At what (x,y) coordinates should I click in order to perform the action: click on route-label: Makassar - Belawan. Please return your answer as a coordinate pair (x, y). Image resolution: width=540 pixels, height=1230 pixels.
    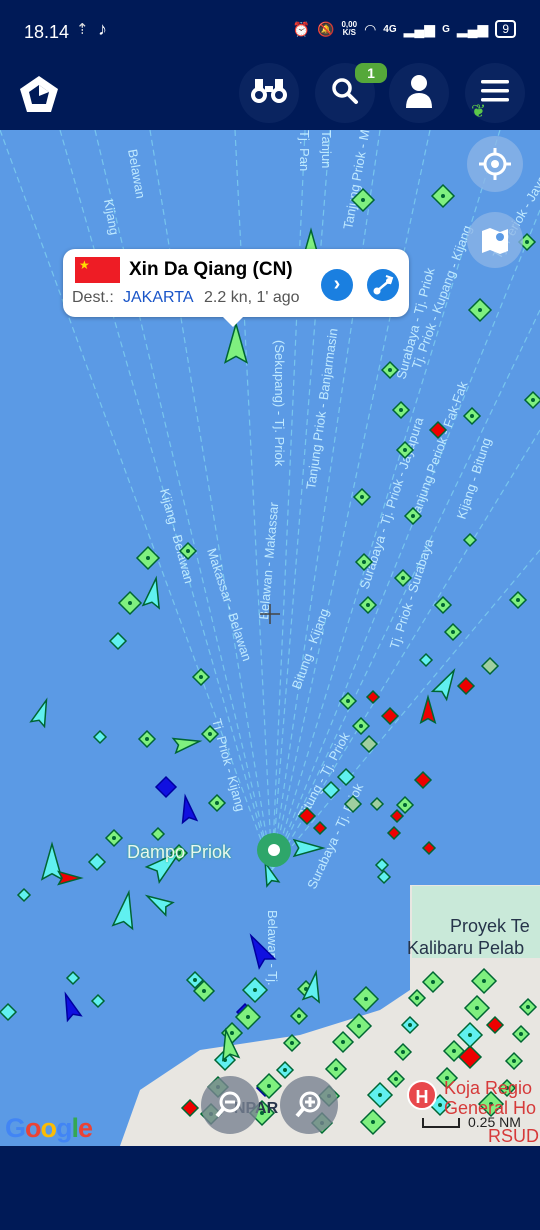
    Looking at the image, I should click on (229, 604).